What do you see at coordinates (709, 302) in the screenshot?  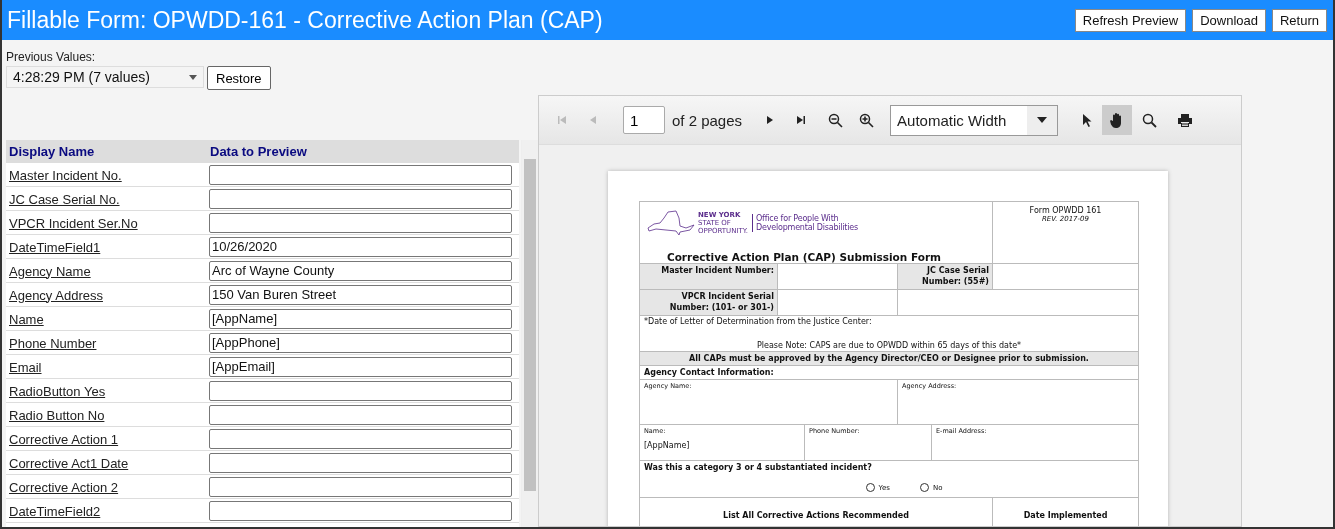 I see `label-cell: VPCR Incident Serial Number: (101- or 301-)` at bounding box center [709, 302].